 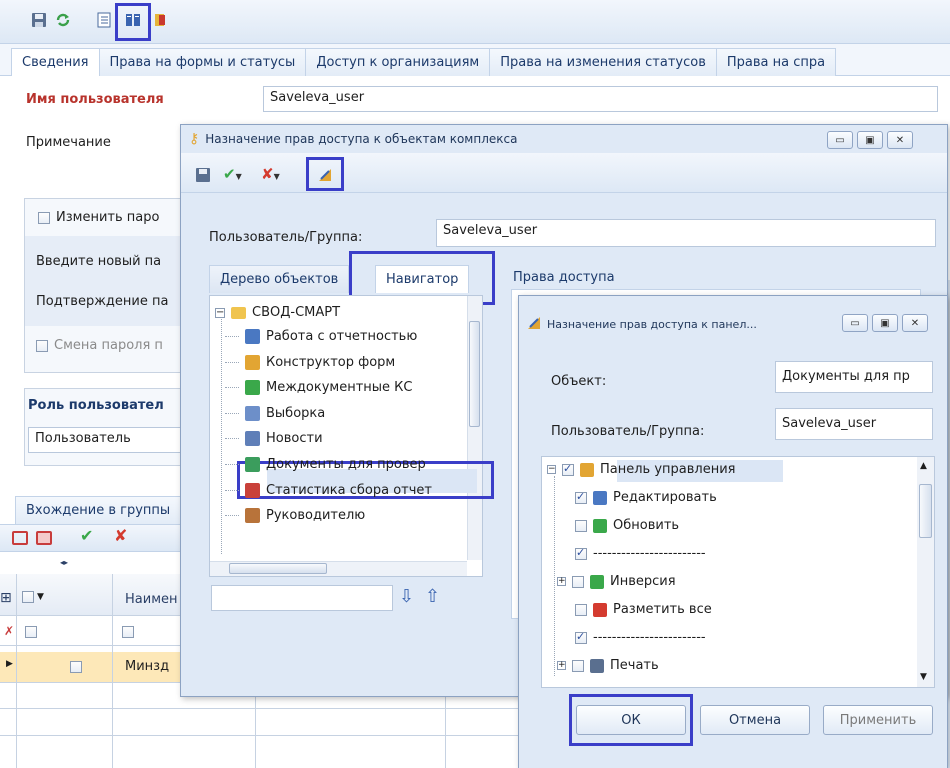 I want to click on invert-icon, so click(x=597, y=581).